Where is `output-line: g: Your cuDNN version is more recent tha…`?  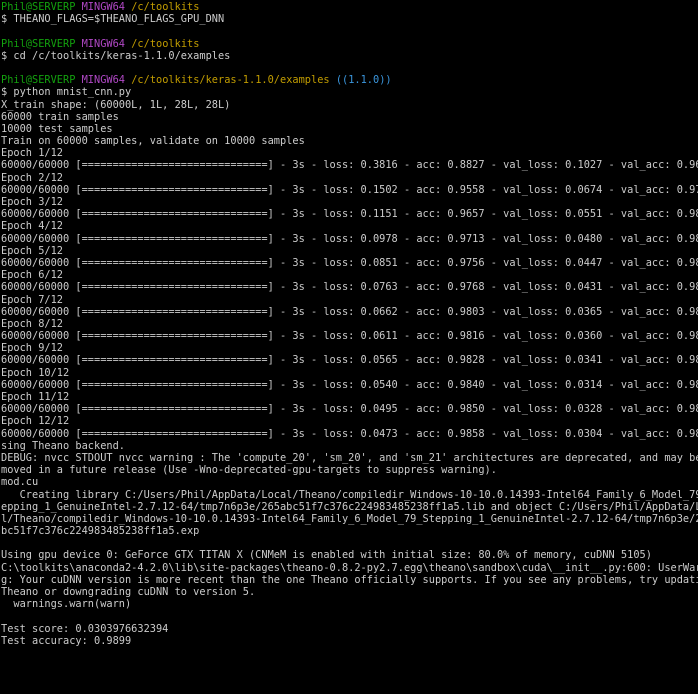
output-line: g: Your cuDNN version is more recent tha… is located at coordinates (349, 579).